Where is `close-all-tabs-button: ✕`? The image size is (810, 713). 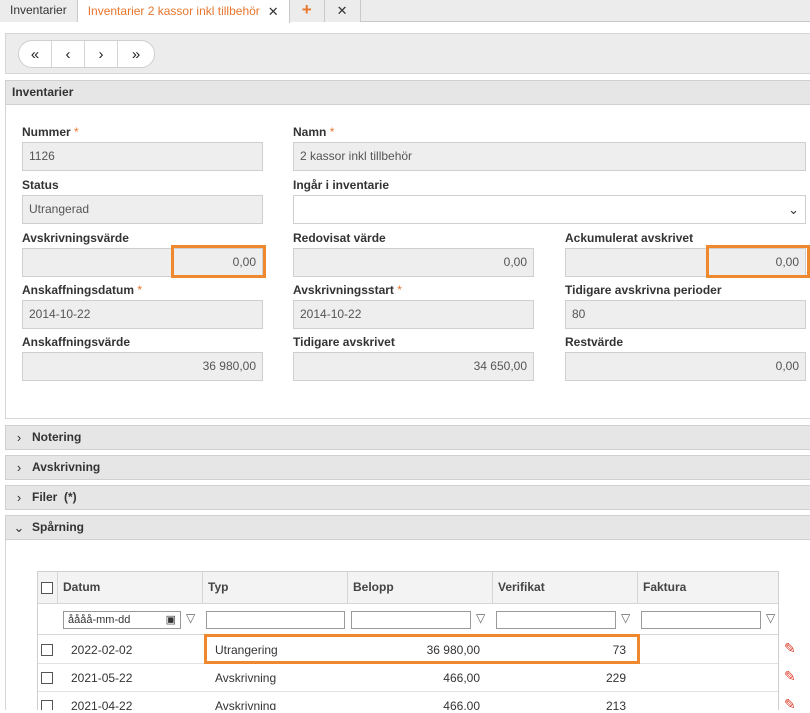 close-all-tabs-button: ✕ is located at coordinates (342, 11).